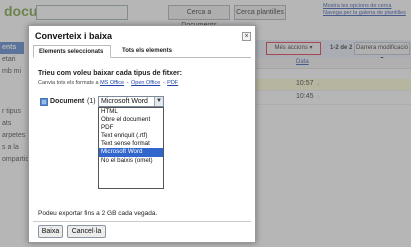 The height and width of the screenshot is (247, 411). What do you see at coordinates (158, 101) in the screenshot?
I see `chevron-down-icon: ▼` at bounding box center [158, 101].